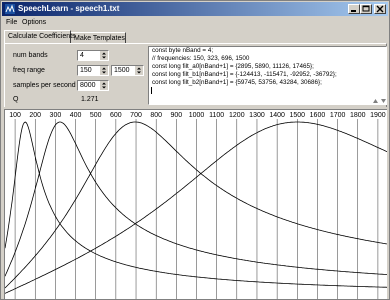  What do you see at coordinates (76, 115) in the screenshot?
I see `x-tick-label: 400` at bounding box center [76, 115].